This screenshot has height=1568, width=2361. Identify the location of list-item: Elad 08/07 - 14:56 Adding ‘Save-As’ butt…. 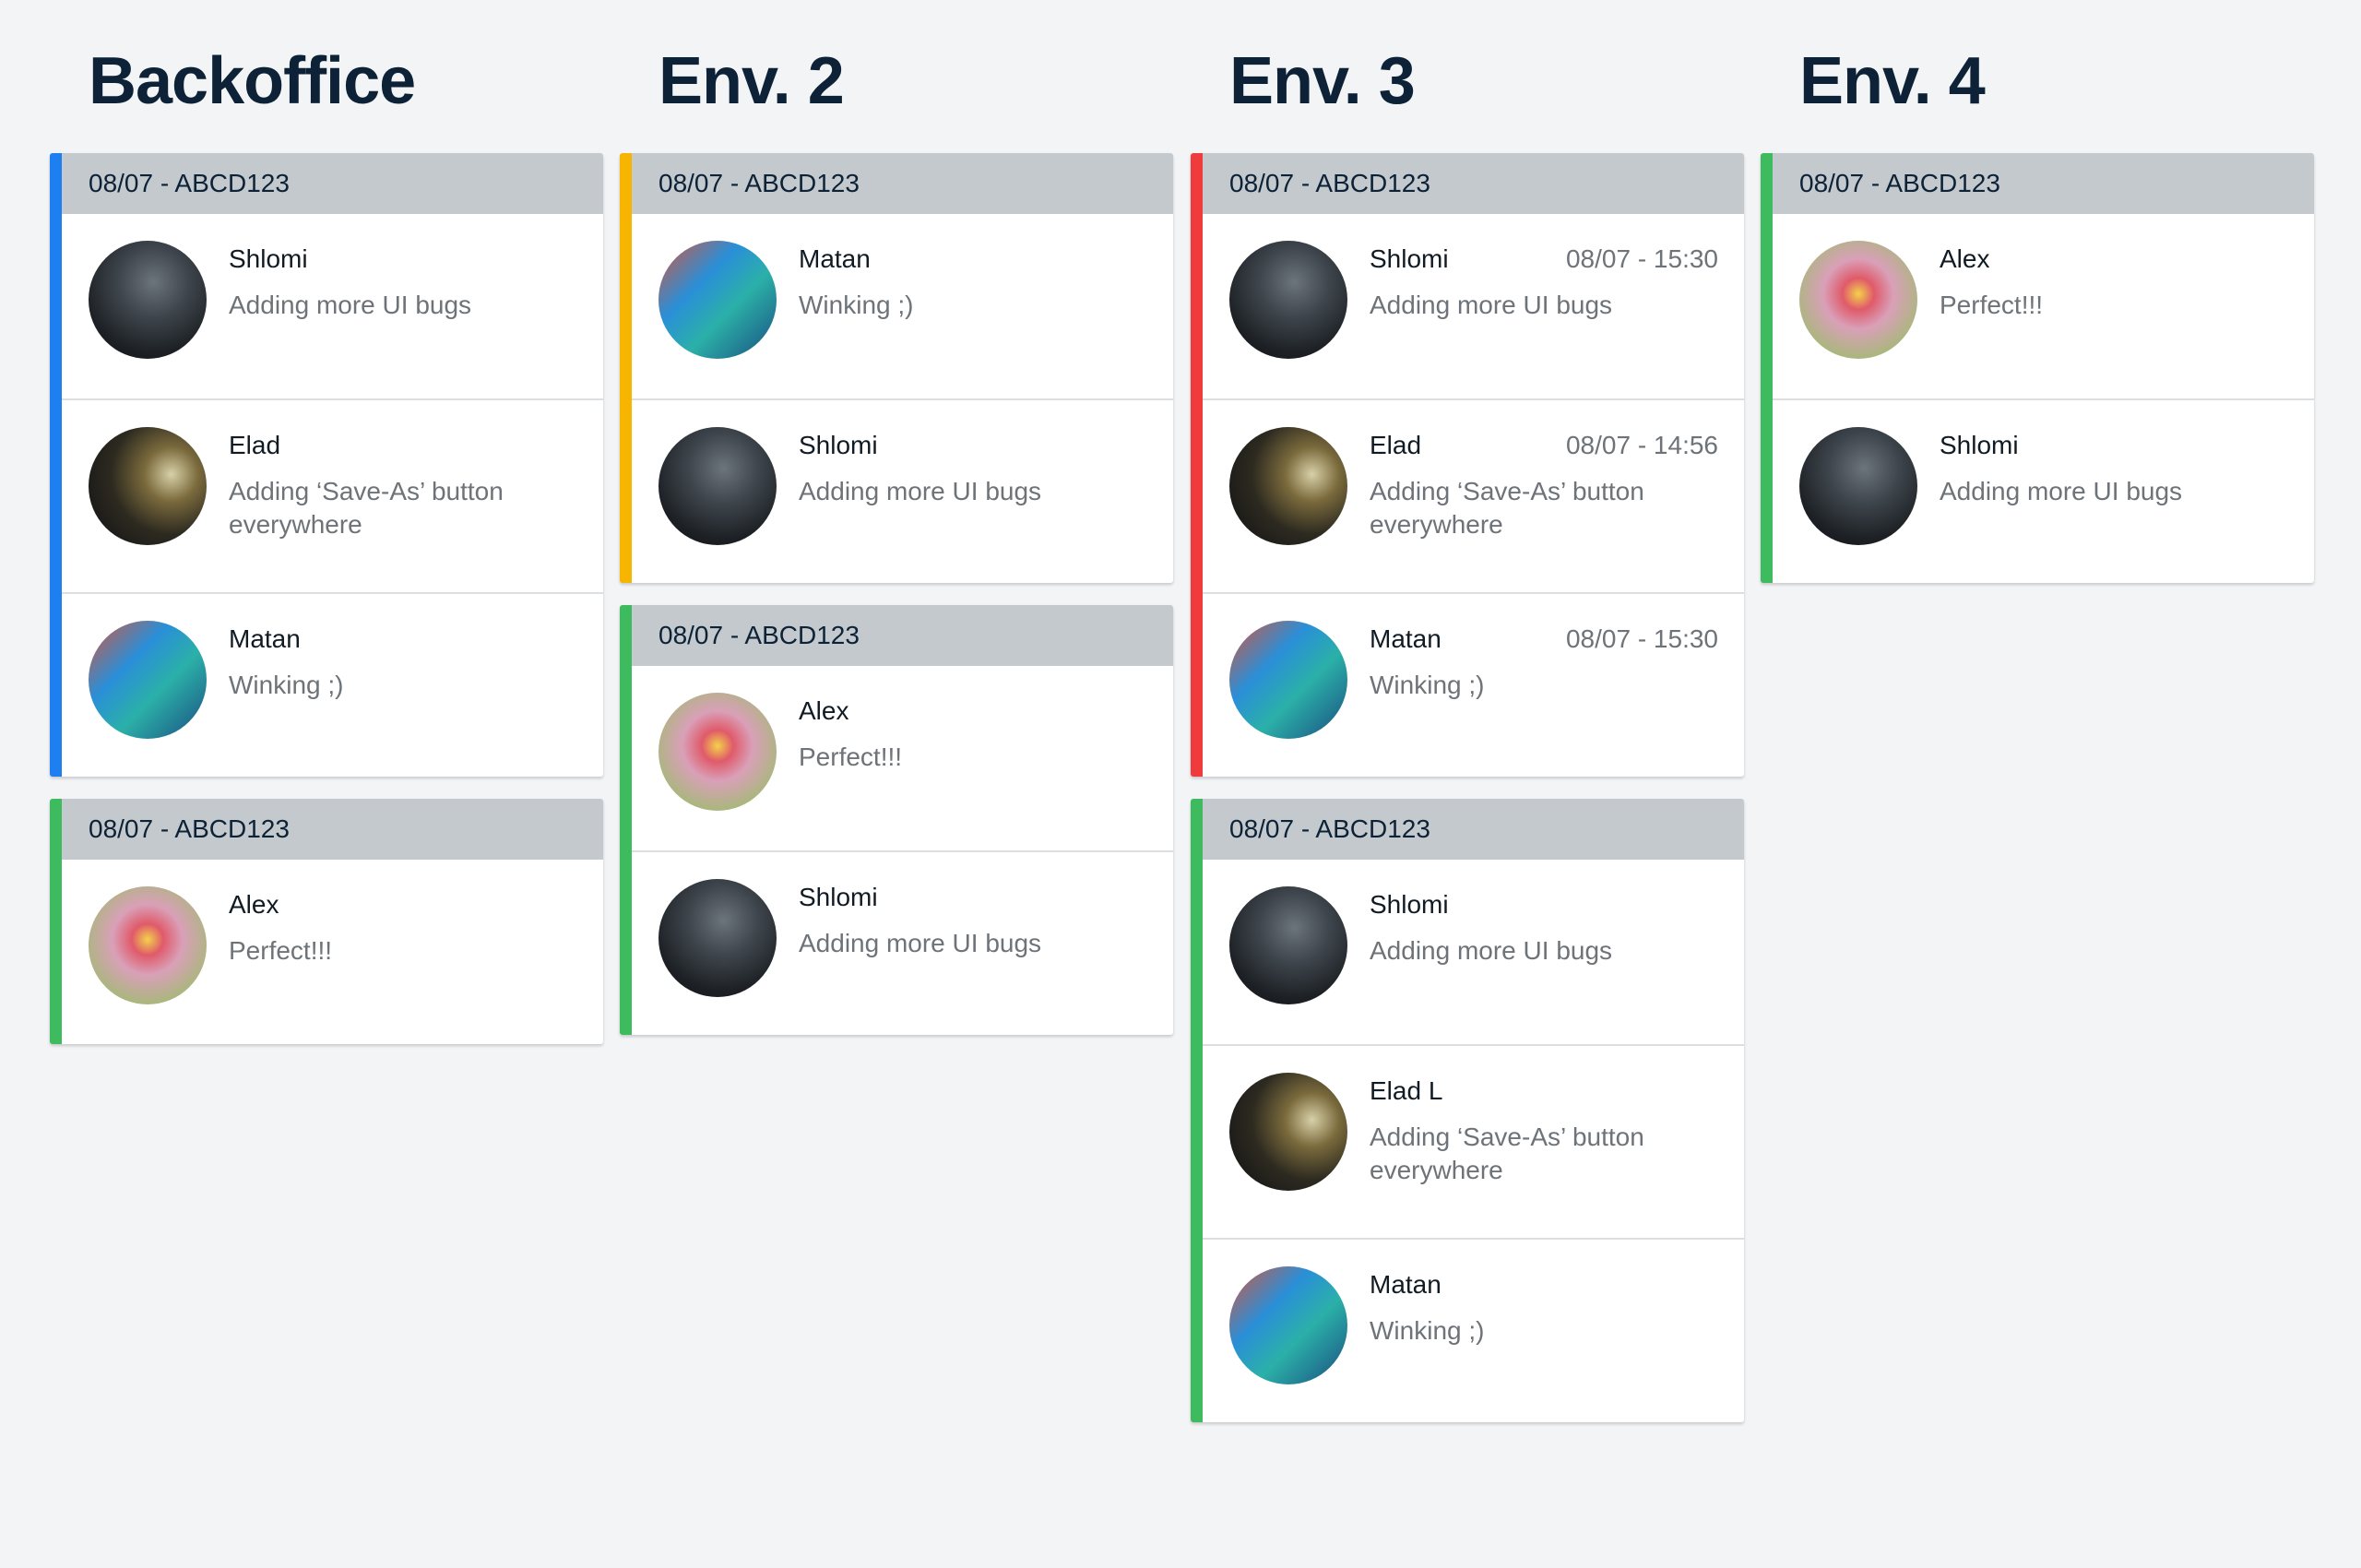
(1473, 495).